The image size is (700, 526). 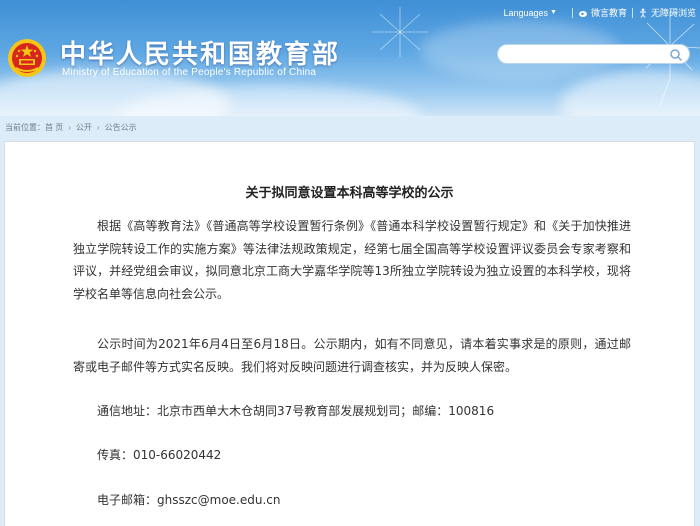 I want to click on contact-fax: 传真：010-66020442, so click(x=159, y=455).